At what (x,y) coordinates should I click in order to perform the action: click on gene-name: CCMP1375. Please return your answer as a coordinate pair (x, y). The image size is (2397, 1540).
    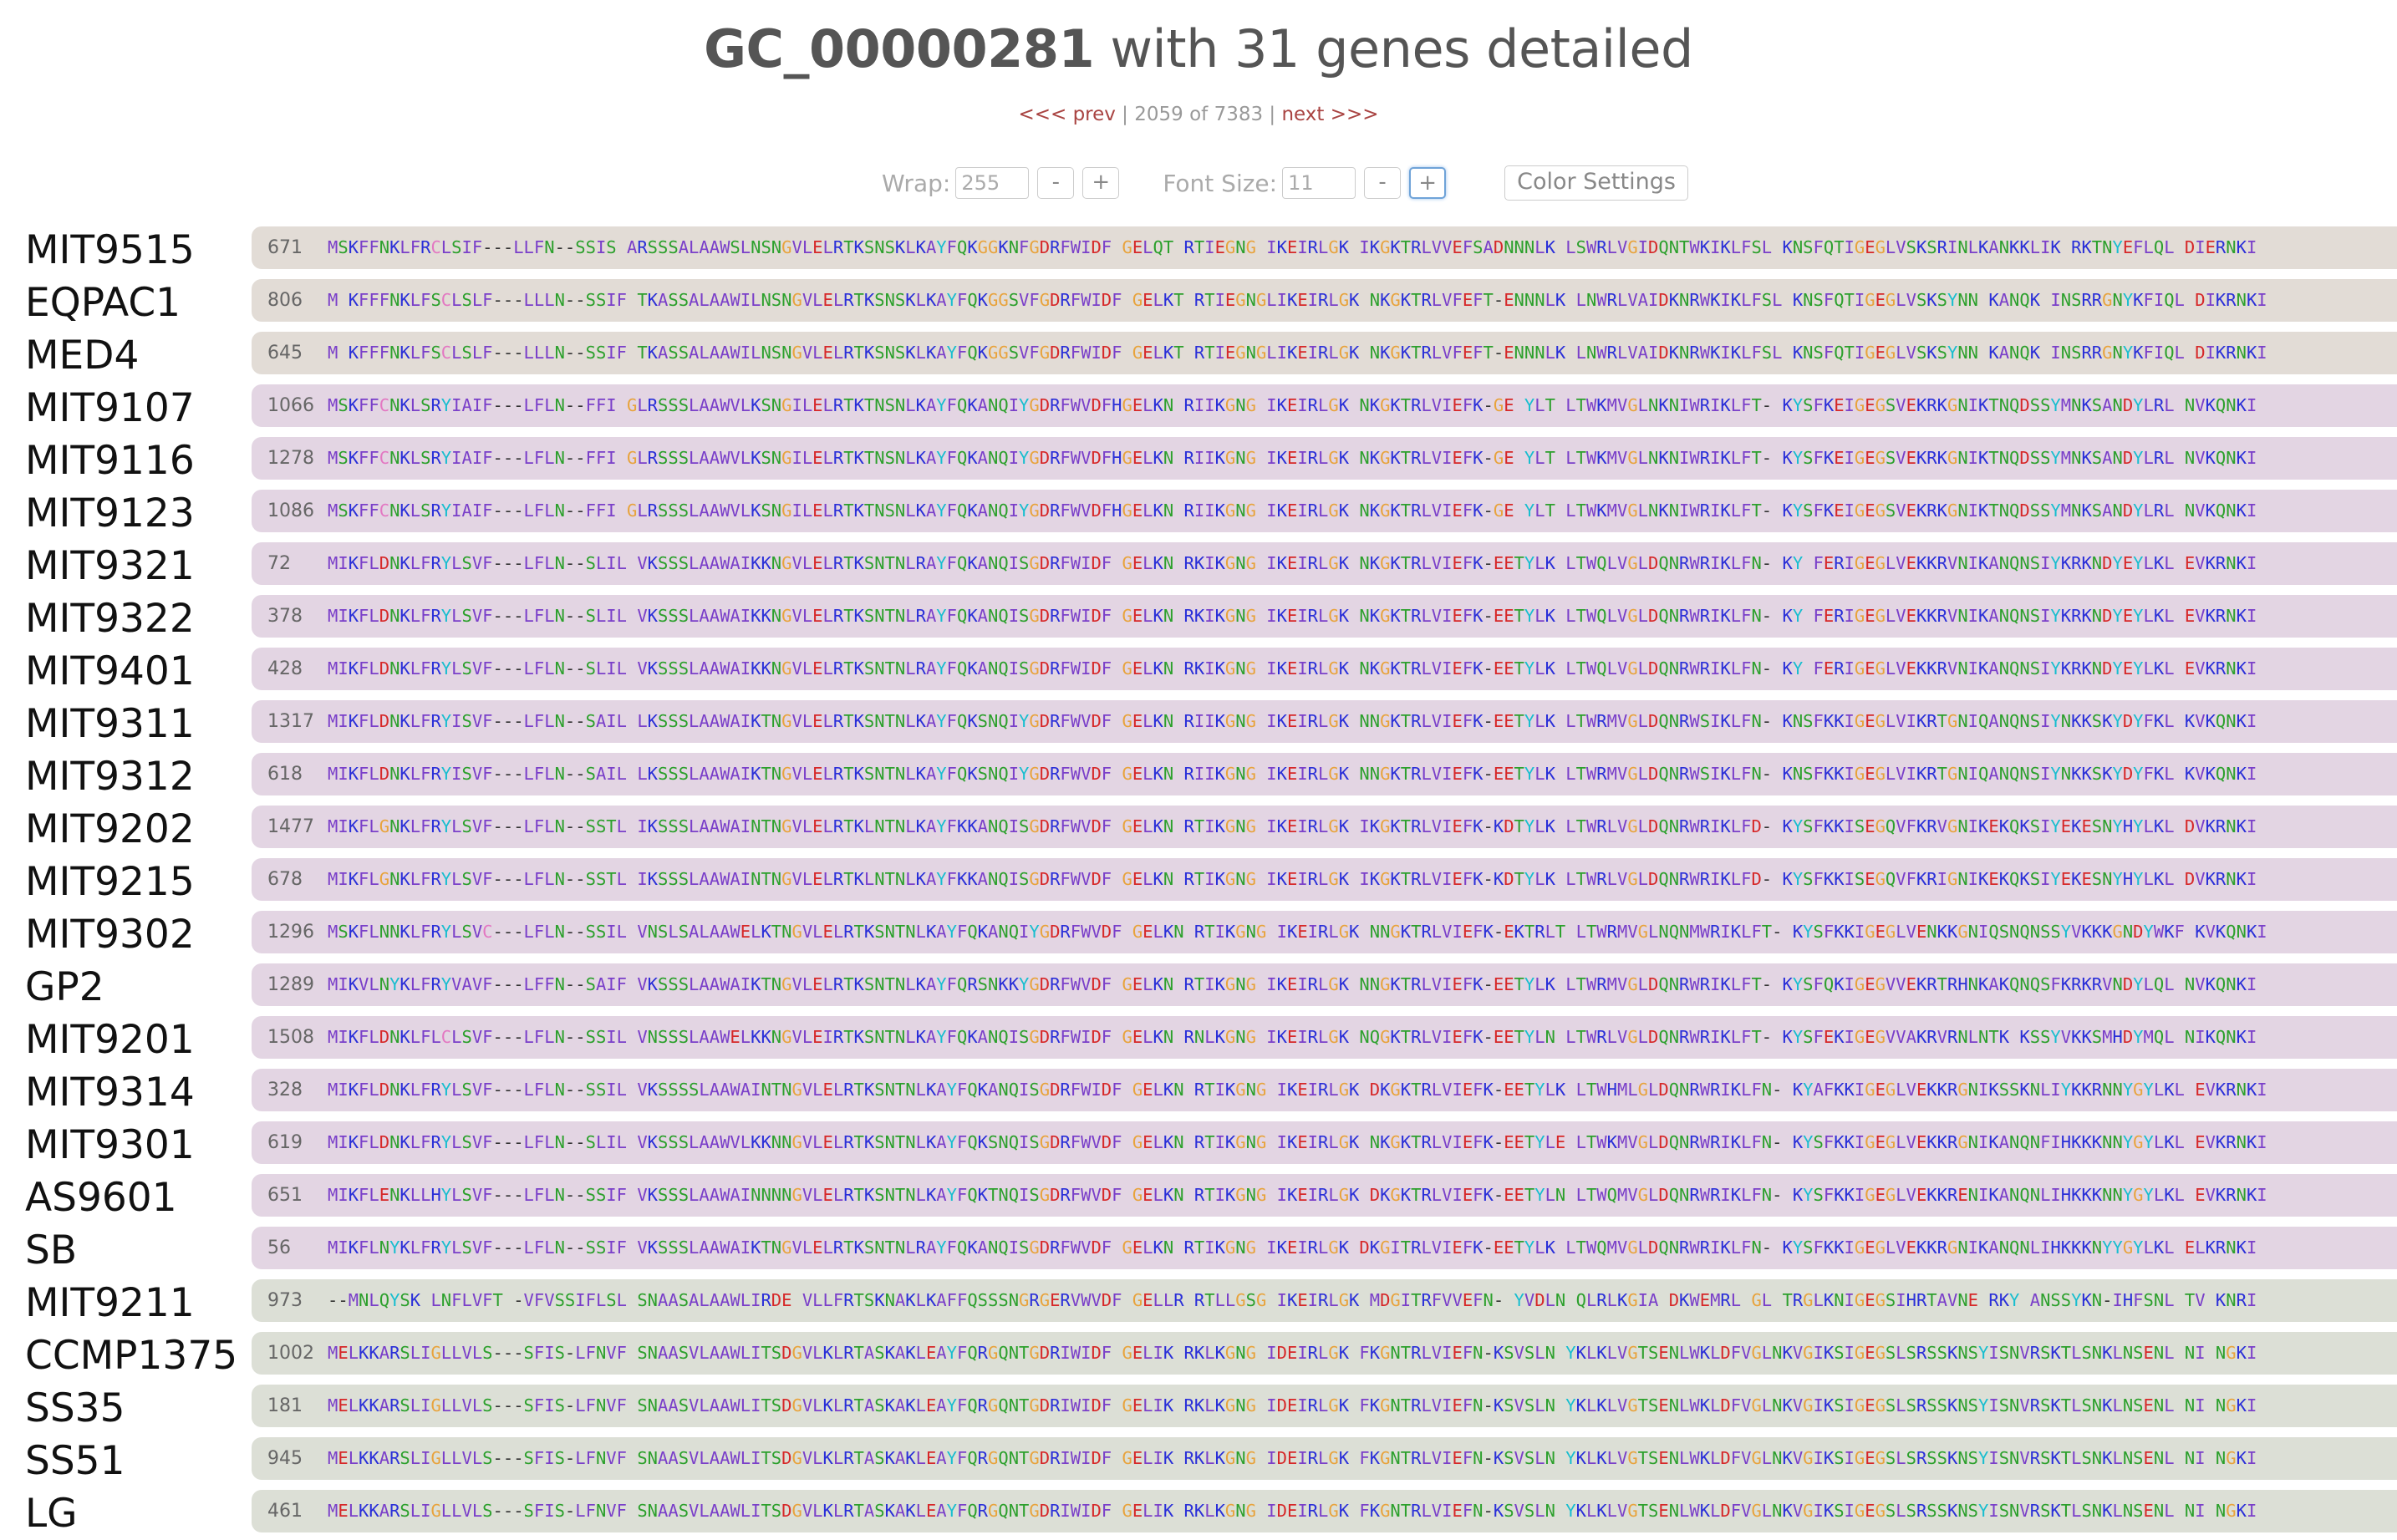
    Looking at the image, I should click on (131, 1356).